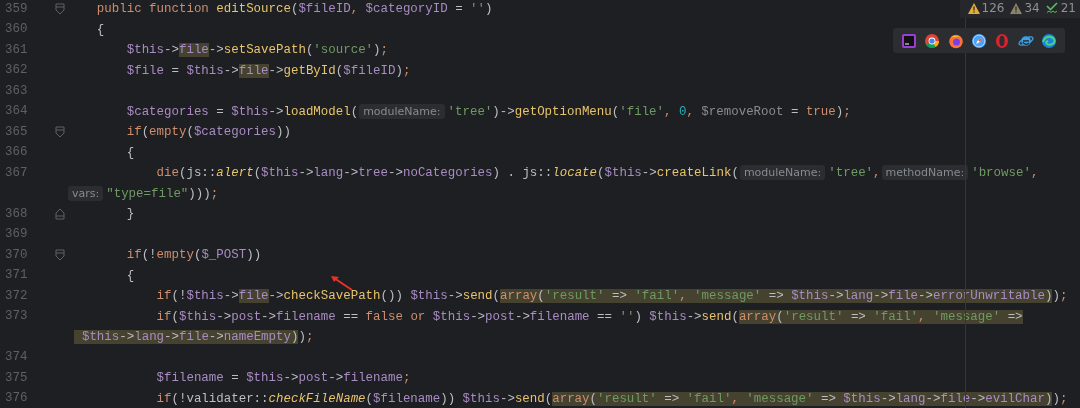 This screenshot has width=1080, height=408. What do you see at coordinates (224, 255) in the screenshot?
I see `variable: $_POST` at bounding box center [224, 255].